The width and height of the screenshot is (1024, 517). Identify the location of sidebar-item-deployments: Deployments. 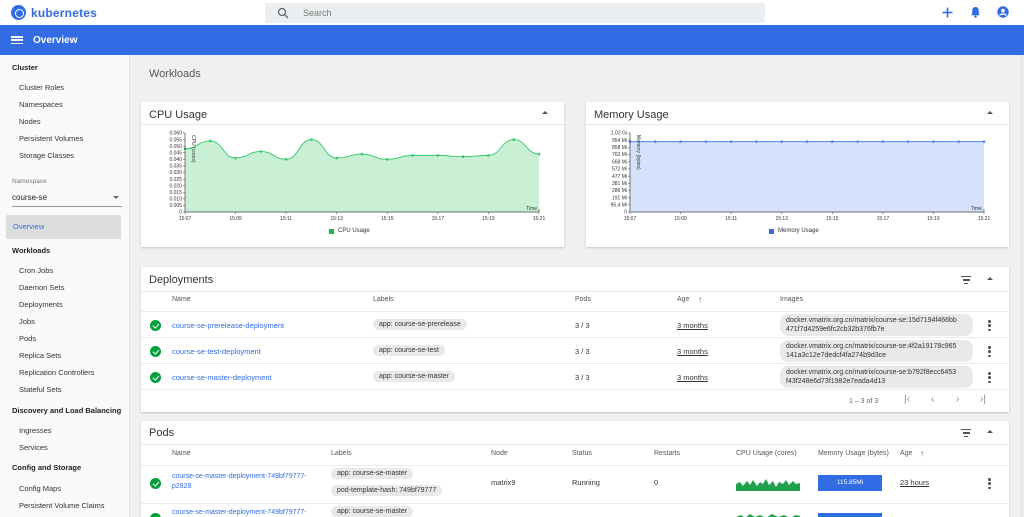
(41, 304).